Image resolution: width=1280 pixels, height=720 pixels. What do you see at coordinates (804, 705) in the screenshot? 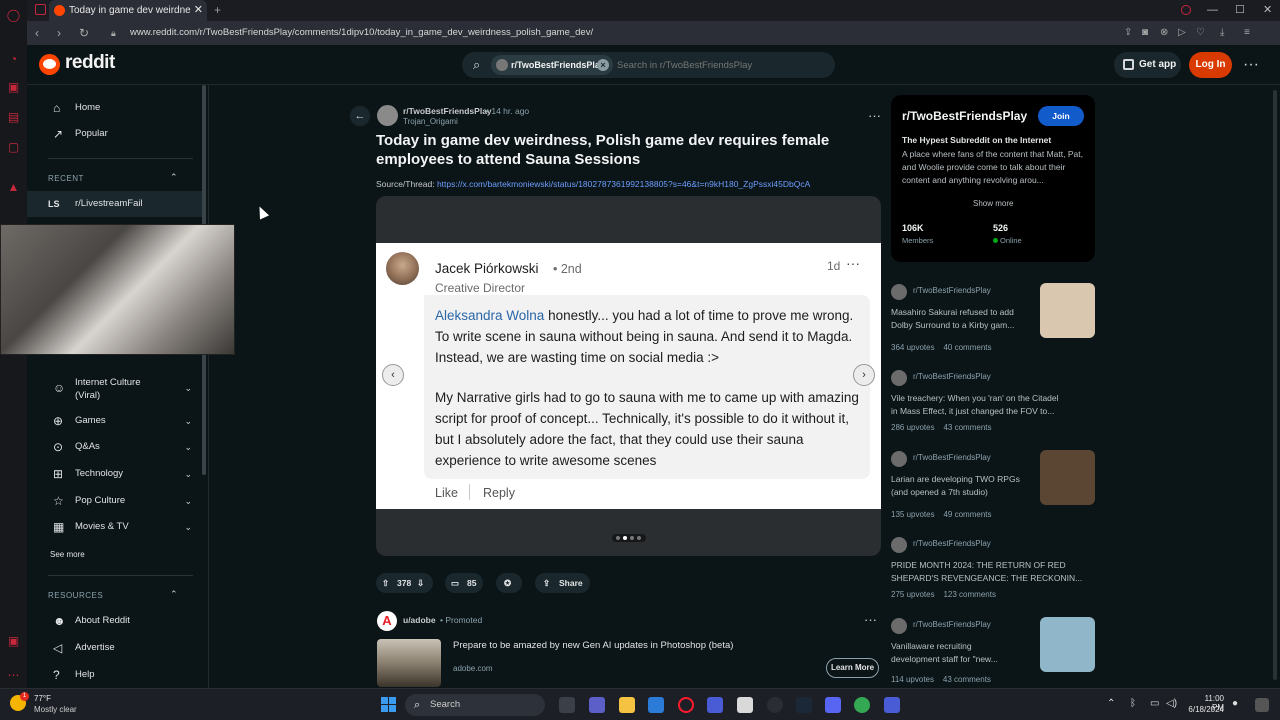
I see `steam-icon` at bounding box center [804, 705].